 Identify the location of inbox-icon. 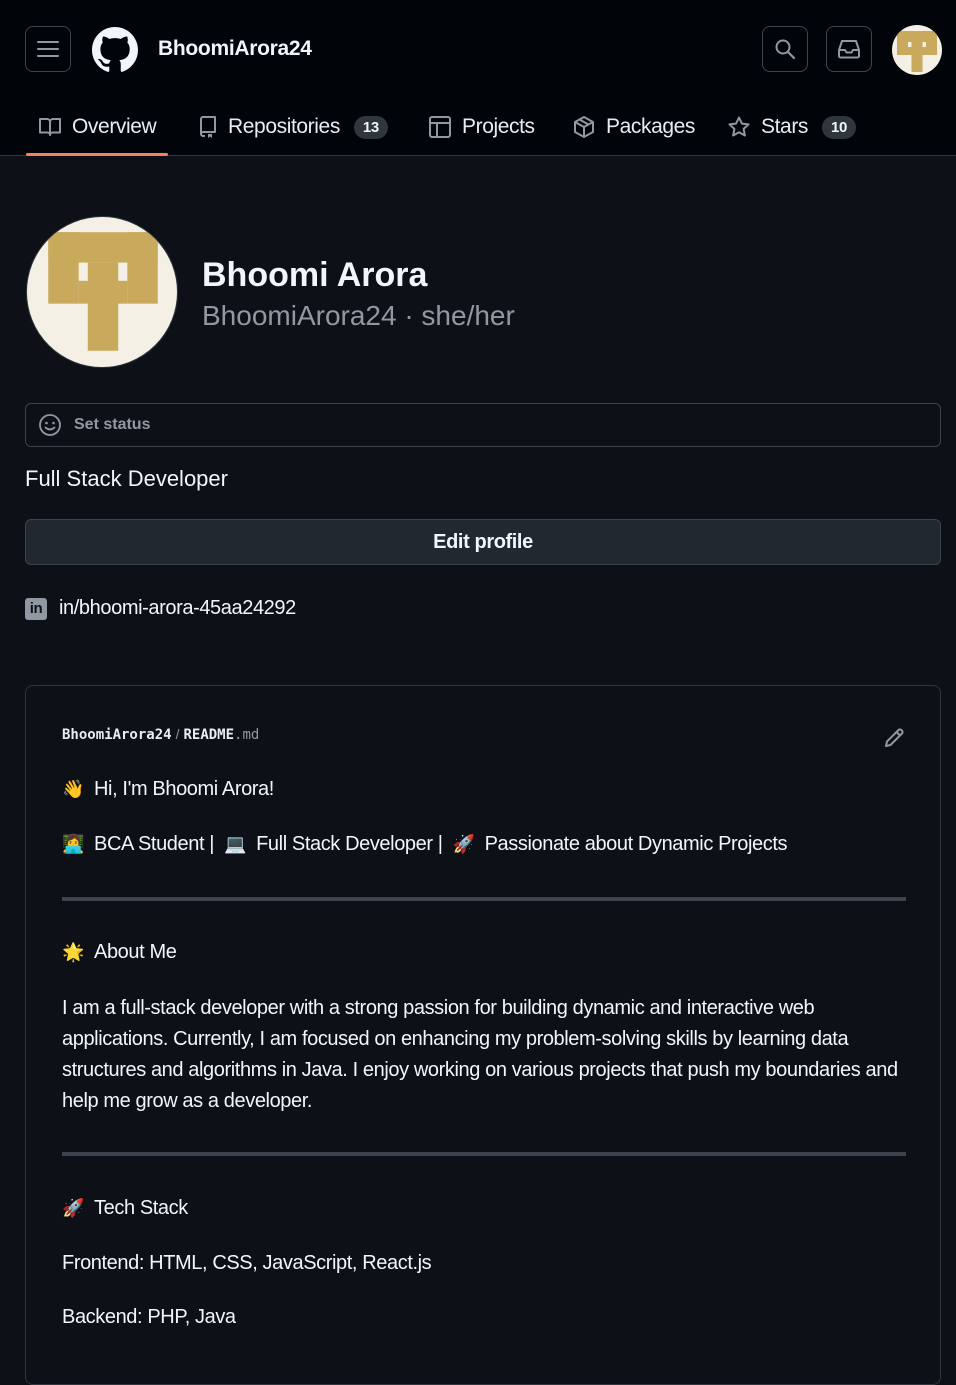
(849, 49).